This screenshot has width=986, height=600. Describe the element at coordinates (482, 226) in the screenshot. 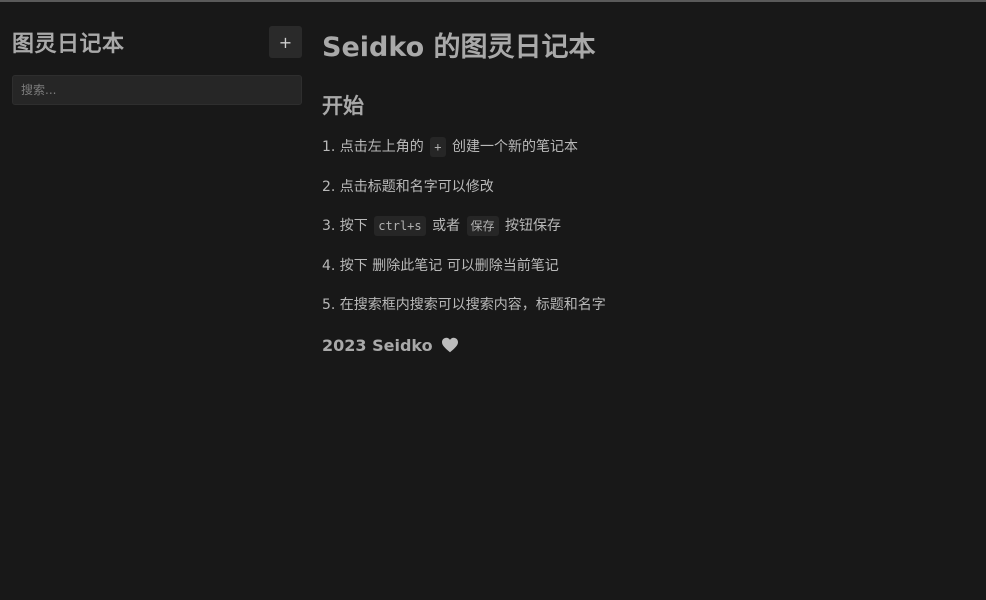

I see `code-save: 保存` at that location.